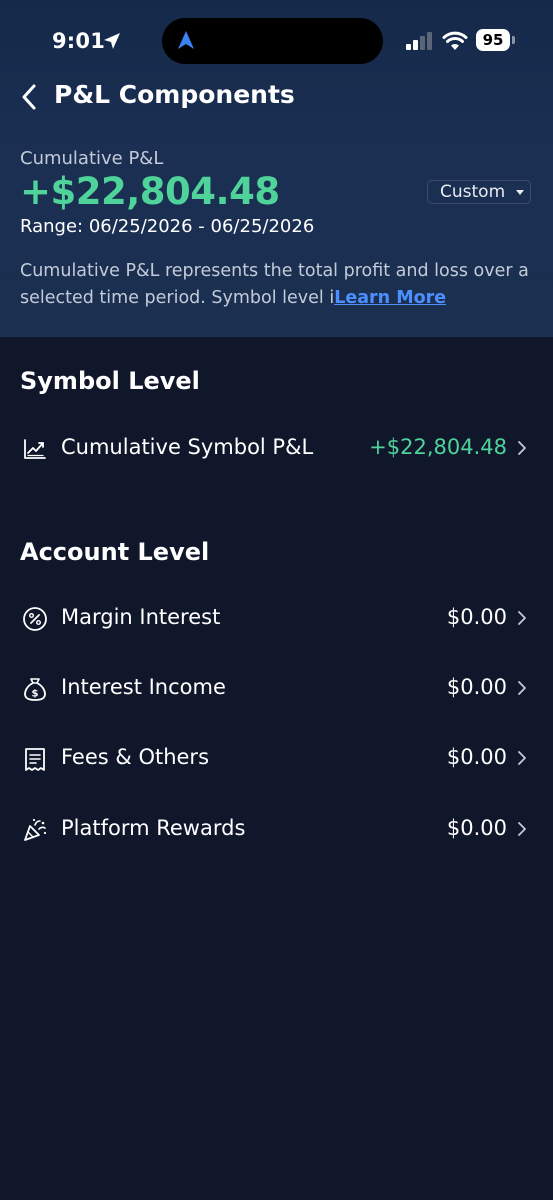 The width and height of the screenshot is (553, 1200). What do you see at coordinates (186, 40) in the screenshot?
I see `navigation-arrow-icon` at bounding box center [186, 40].